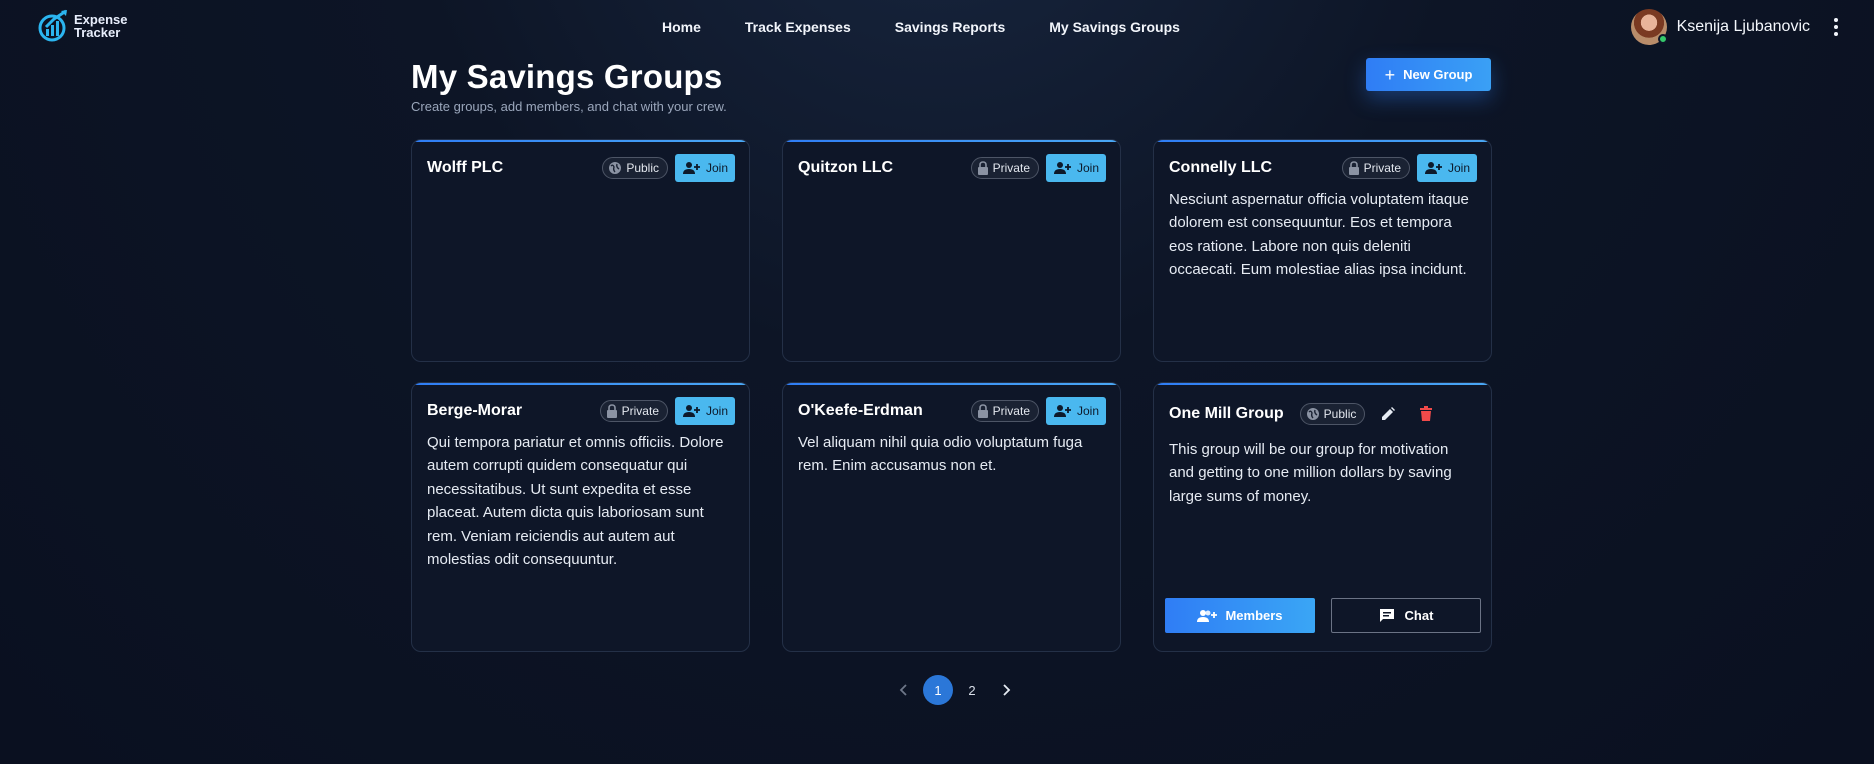  What do you see at coordinates (972, 690) in the screenshot?
I see `page-button-2: 2` at bounding box center [972, 690].